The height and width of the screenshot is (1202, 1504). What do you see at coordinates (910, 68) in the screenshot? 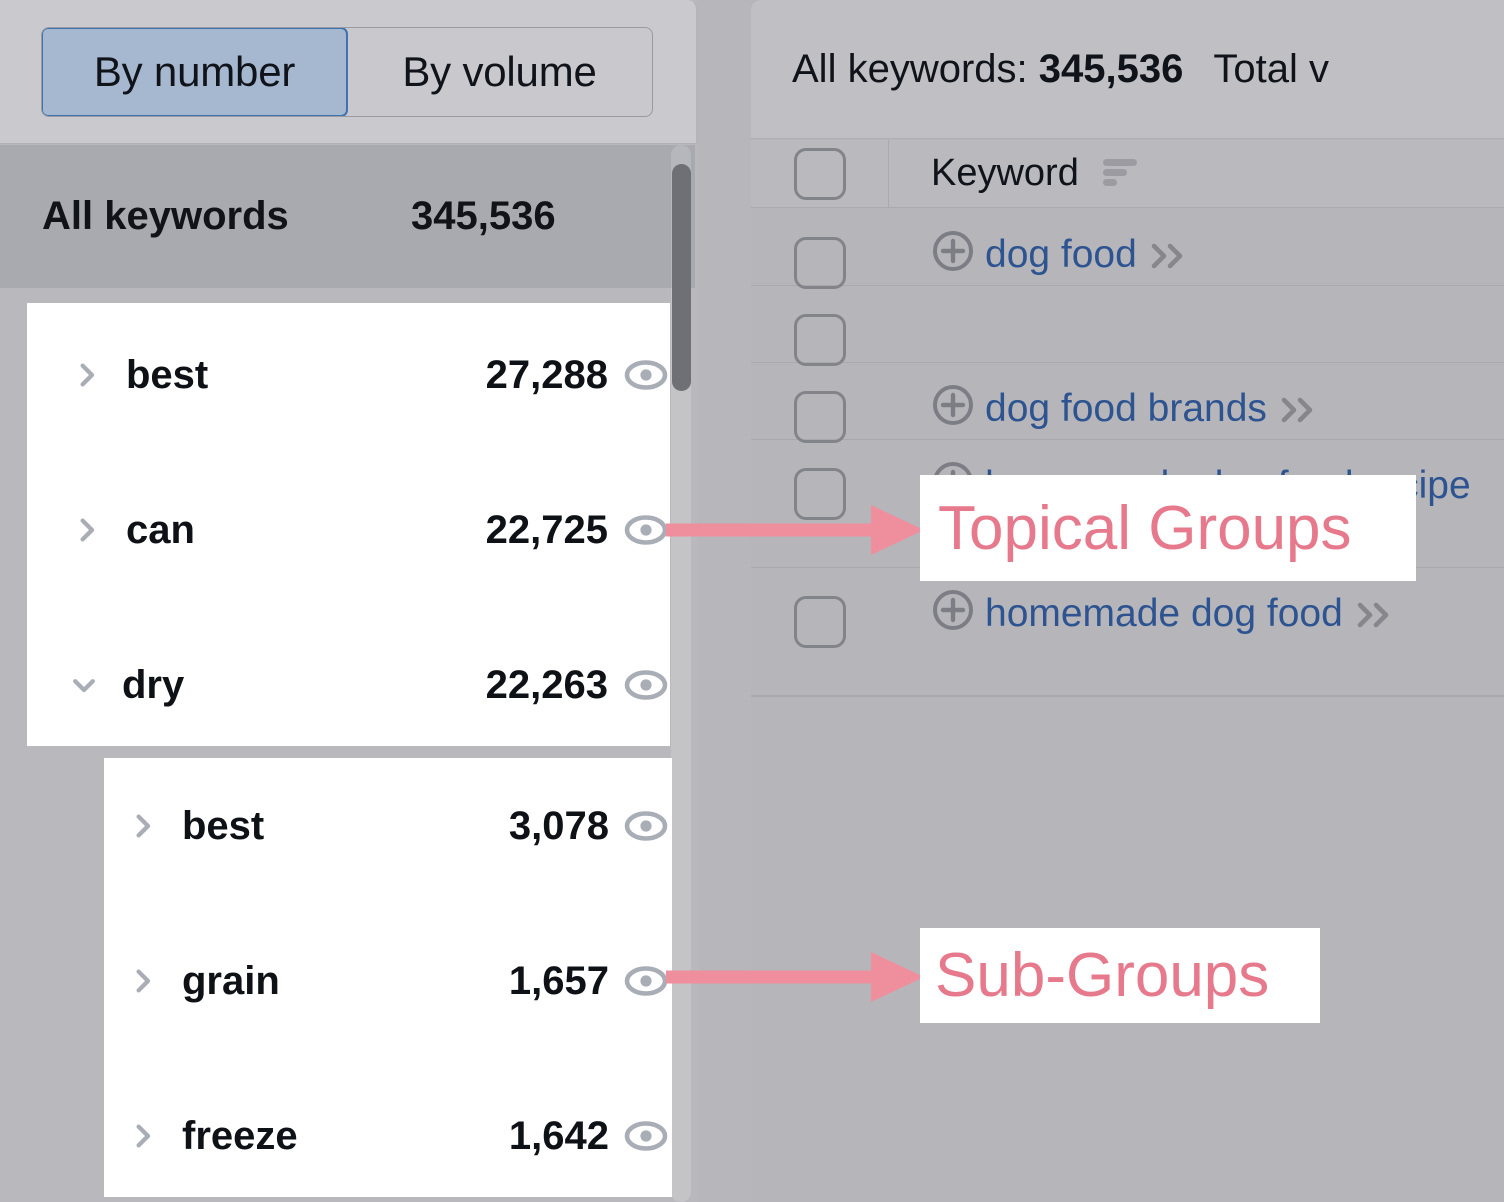
I see `all-keywords-summary-label: All keywords:` at bounding box center [910, 68].